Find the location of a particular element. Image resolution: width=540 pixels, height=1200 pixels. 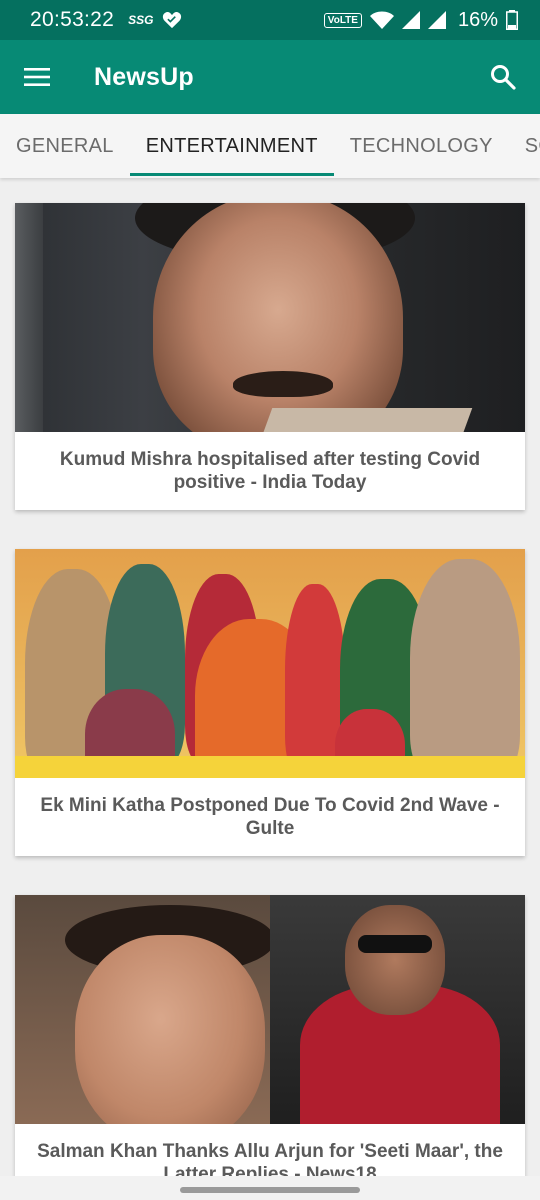

battery-icon is located at coordinates (512, 20).